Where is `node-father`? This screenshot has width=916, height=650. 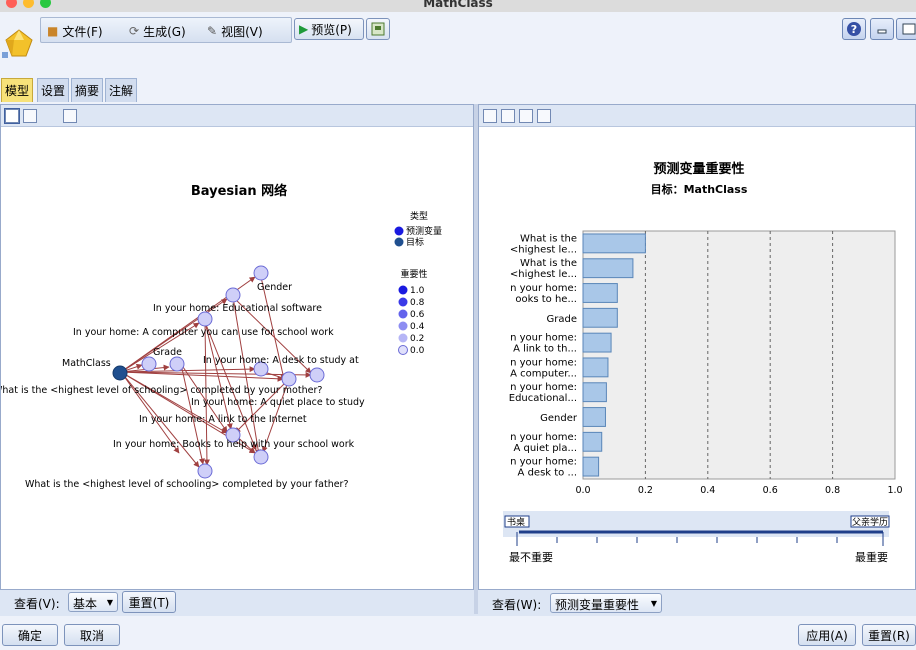 node-father is located at coordinates (205, 471).